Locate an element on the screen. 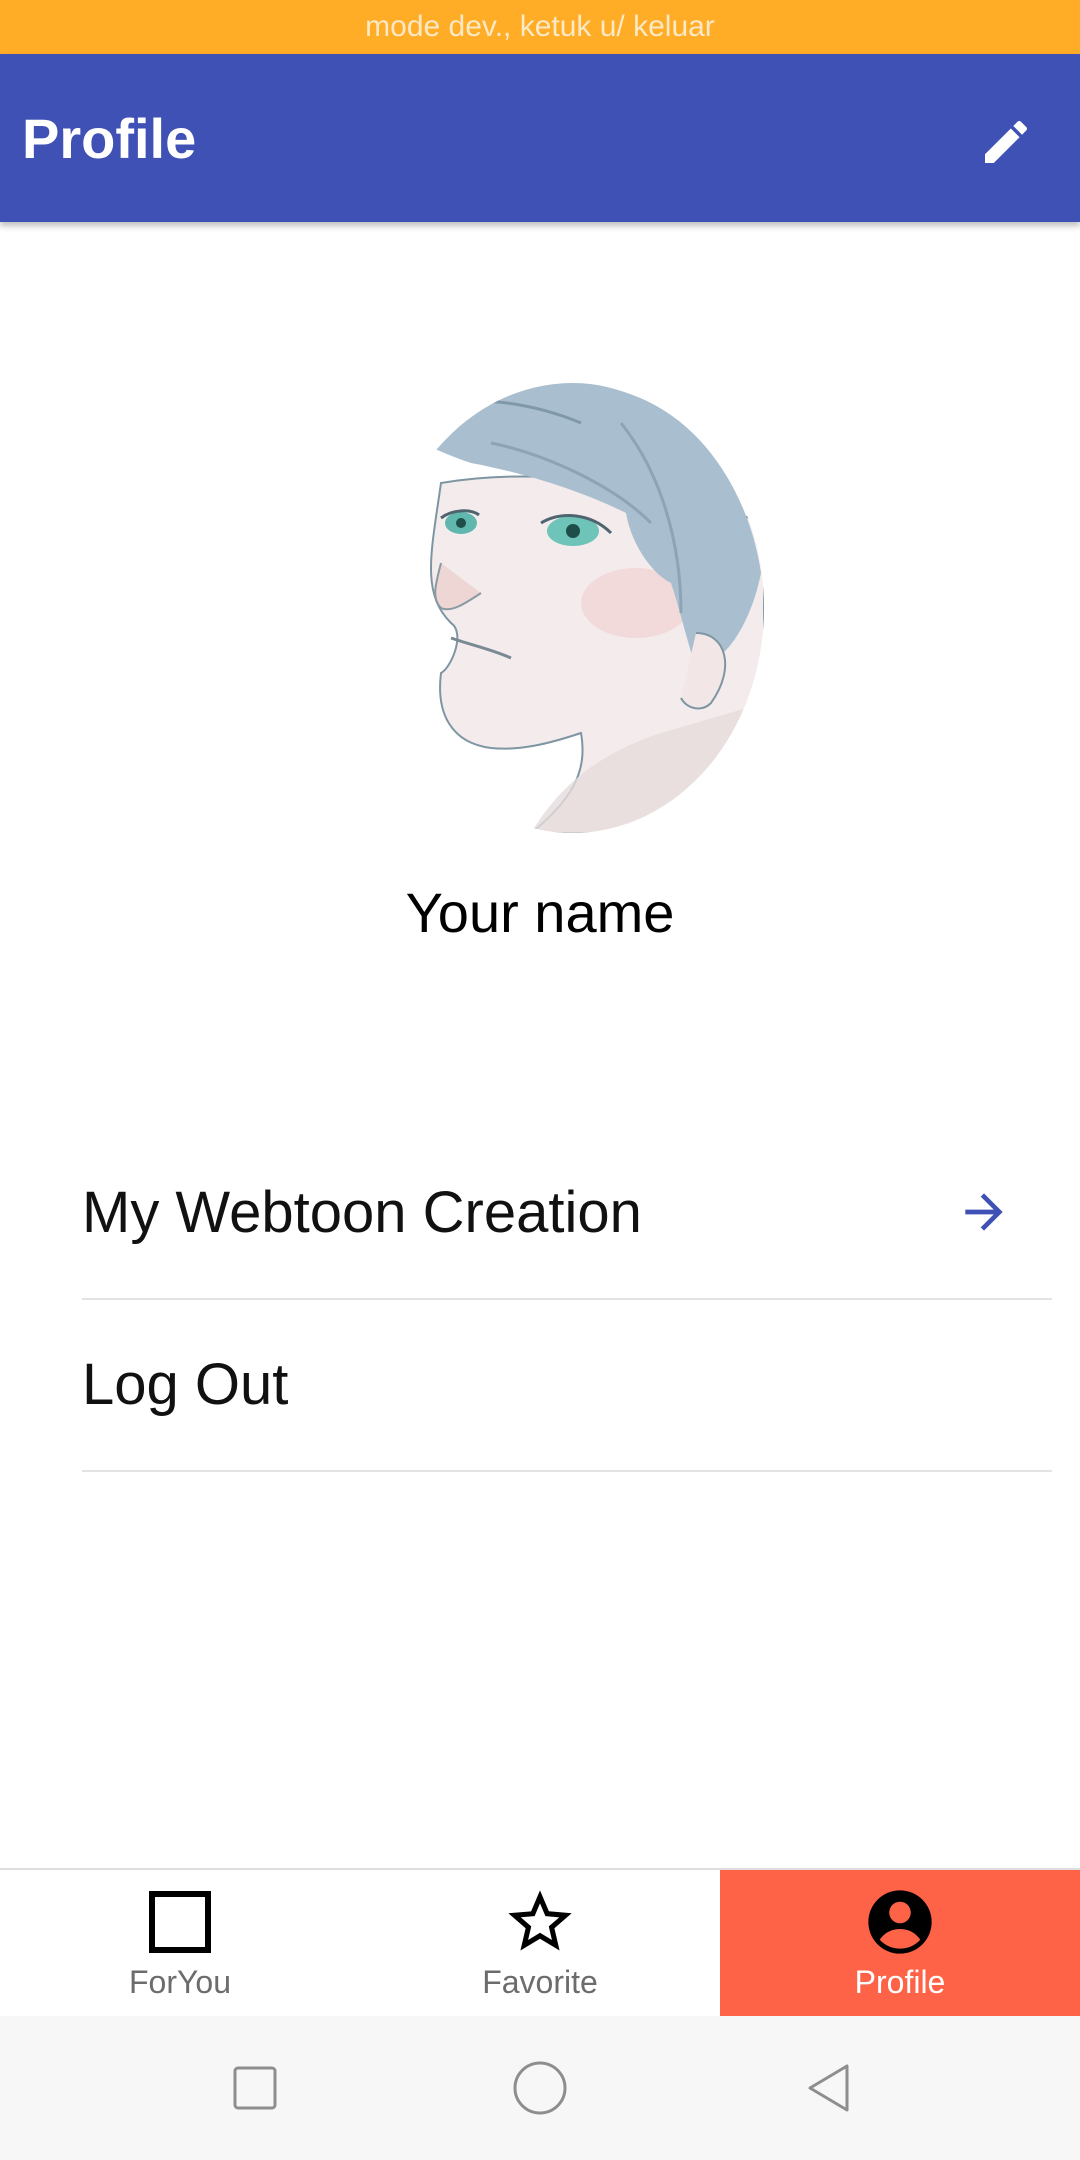 Image resolution: width=1080 pixels, height=2160 pixels. user-name: Your name is located at coordinates (540, 912).